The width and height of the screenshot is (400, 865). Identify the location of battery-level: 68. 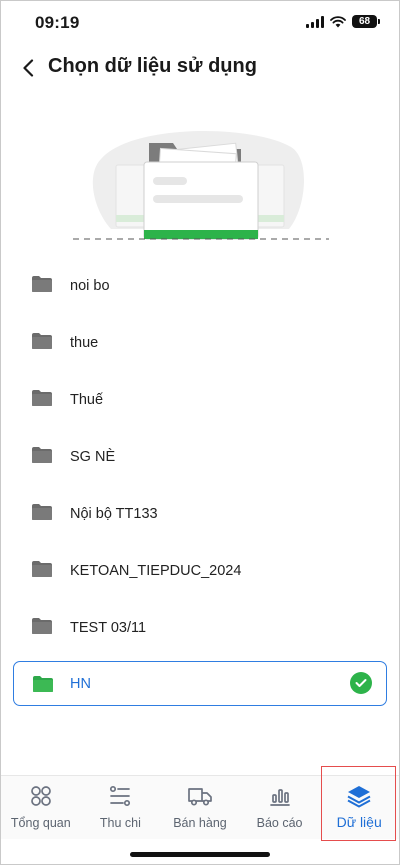
(364, 21).